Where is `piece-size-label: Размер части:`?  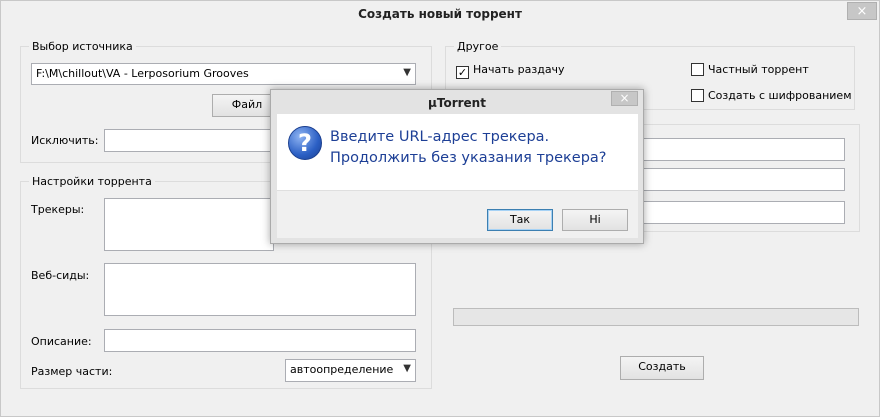 piece-size-label: Размер части: is located at coordinates (72, 371).